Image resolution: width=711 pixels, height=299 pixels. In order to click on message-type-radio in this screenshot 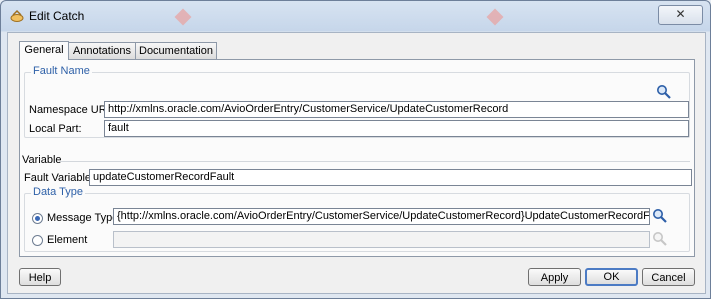, I will do `click(37, 218)`.